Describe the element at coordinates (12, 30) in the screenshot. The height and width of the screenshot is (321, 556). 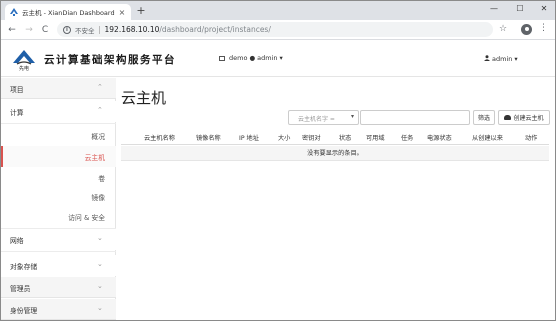
I see `back-button: ←` at that location.